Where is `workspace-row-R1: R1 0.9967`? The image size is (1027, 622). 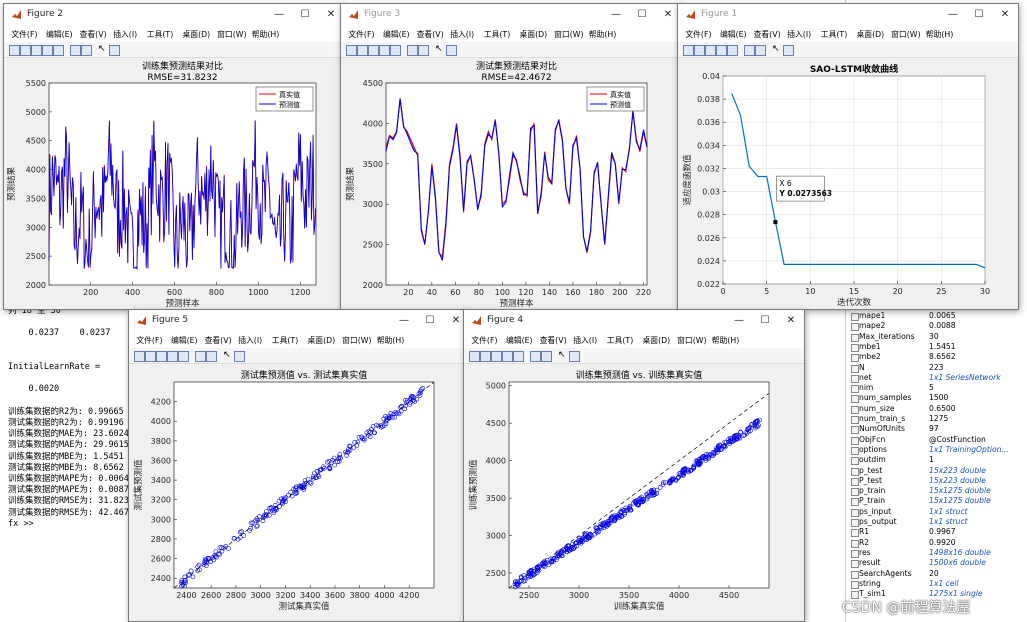 workspace-row-R1: R1 0.9967 is located at coordinates (936, 532).